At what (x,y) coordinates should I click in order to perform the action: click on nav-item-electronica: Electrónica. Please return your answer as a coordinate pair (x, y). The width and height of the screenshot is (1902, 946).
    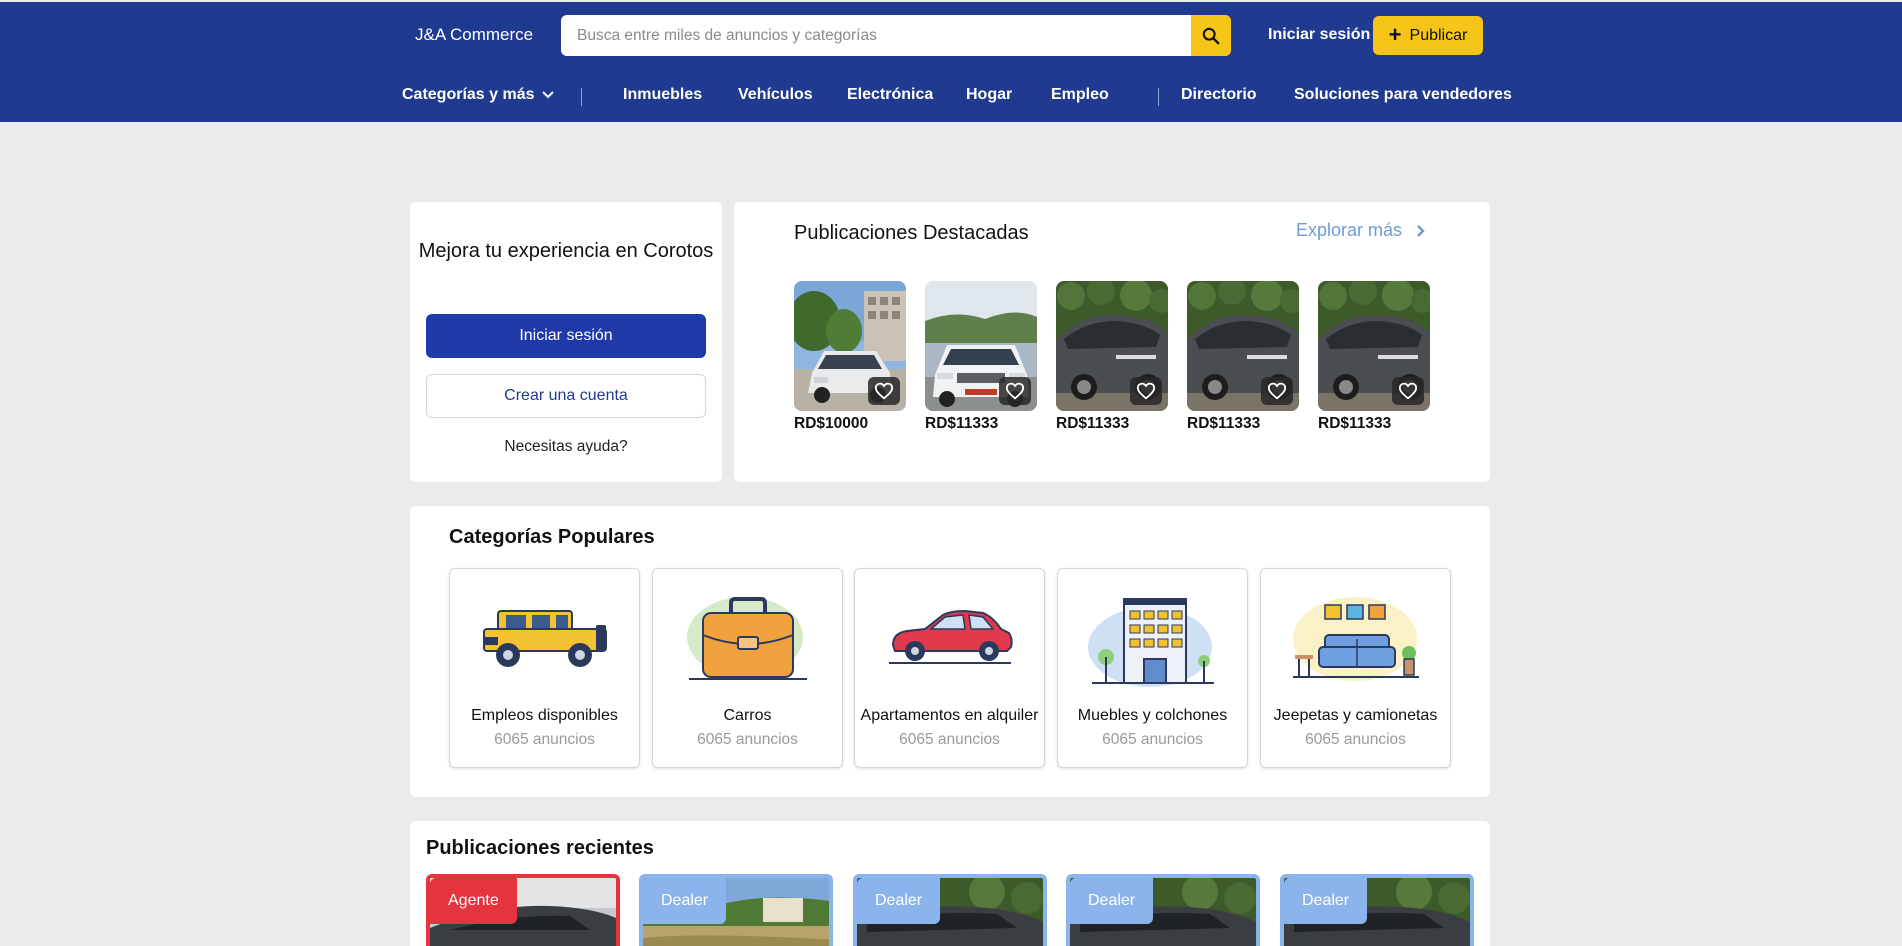
    Looking at the image, I should click on (890, 95).